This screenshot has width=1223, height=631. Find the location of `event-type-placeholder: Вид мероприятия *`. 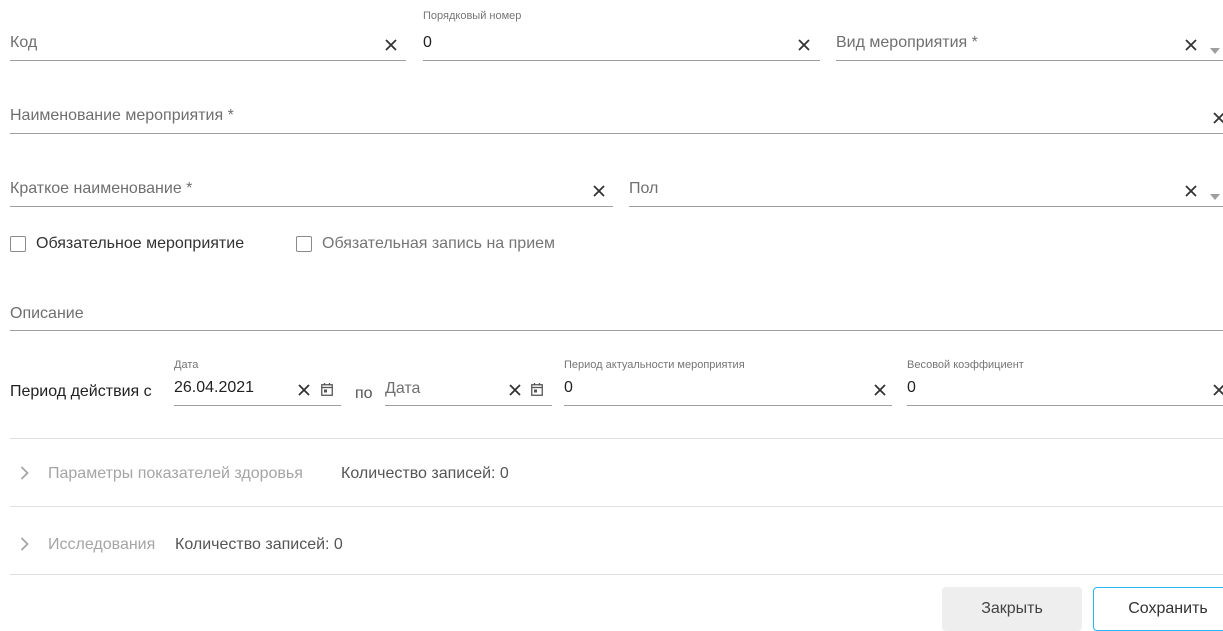

event-type-placeholder: Вид мероприятия * is located at coordinates (907, 42).